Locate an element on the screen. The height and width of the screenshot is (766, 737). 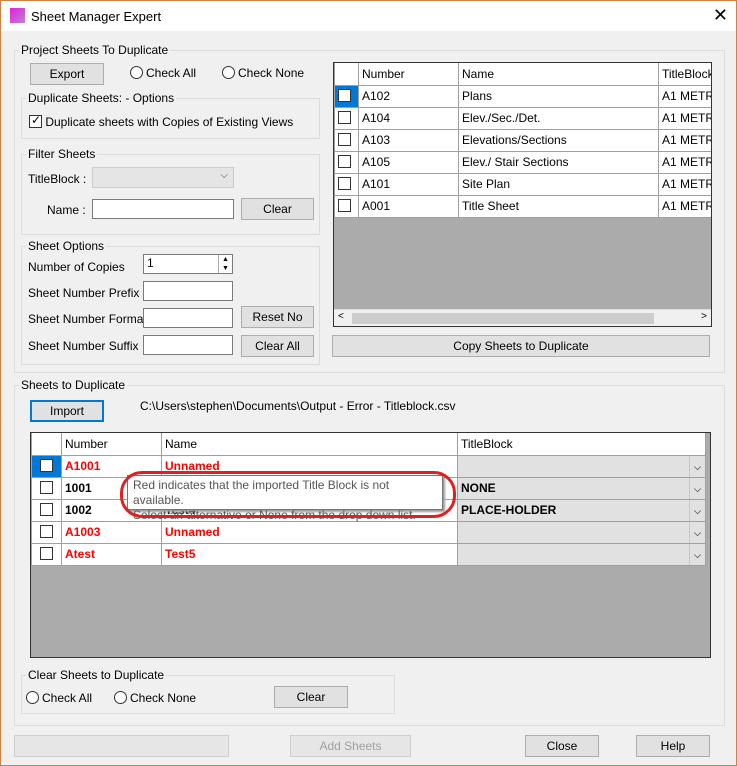
table-row: A1001 Unnamed ⌵ is located at coordinates (368, 466).